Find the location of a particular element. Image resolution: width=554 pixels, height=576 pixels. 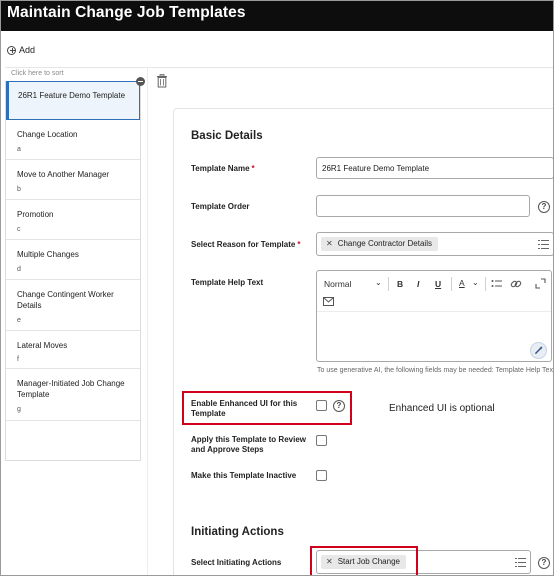

reason-label: Select Reason for Template * is located at coordinates (245, 245).